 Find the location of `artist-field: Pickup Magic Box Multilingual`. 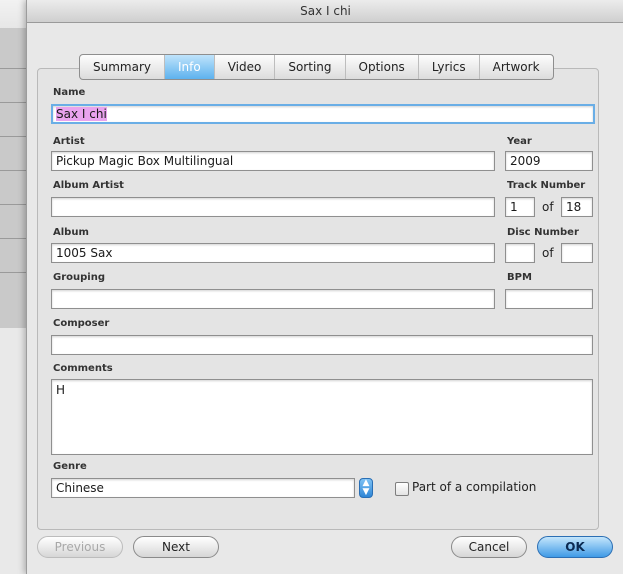

artist-field: Pickup Magic Box Multilingual is located at coordinates (273, 161).